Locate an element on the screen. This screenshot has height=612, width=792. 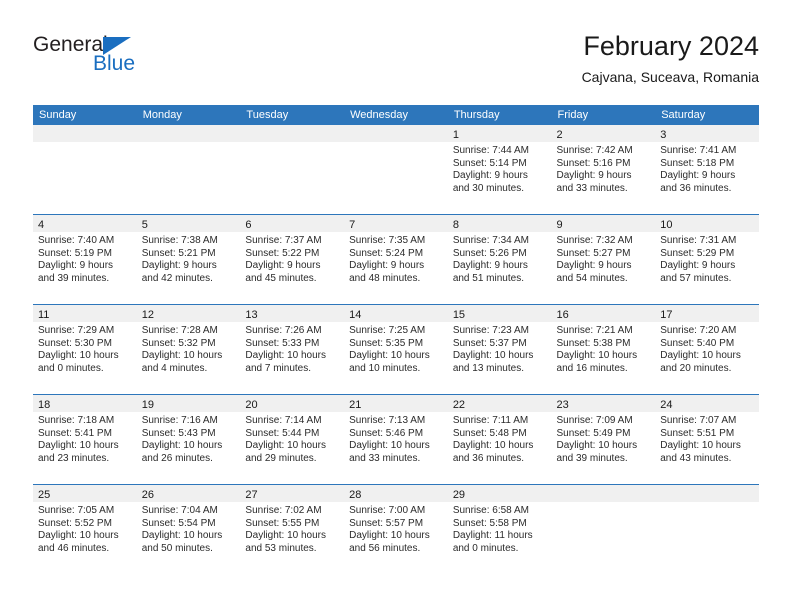
sunrise-text: Sunrise: 7:38 AM is located at coordinates (179, 240).